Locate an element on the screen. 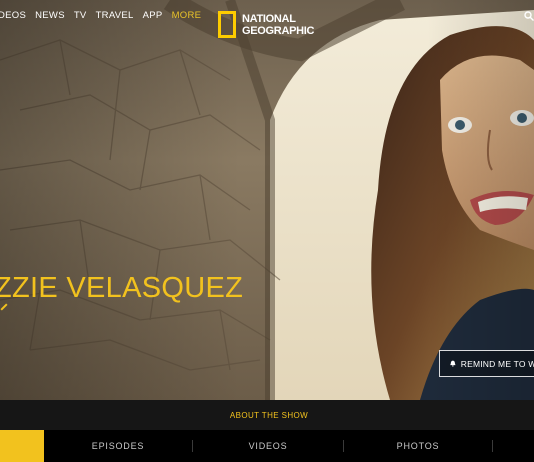  remind-me-button: REMIND ME TO WA is located at coordinates (486, 363).